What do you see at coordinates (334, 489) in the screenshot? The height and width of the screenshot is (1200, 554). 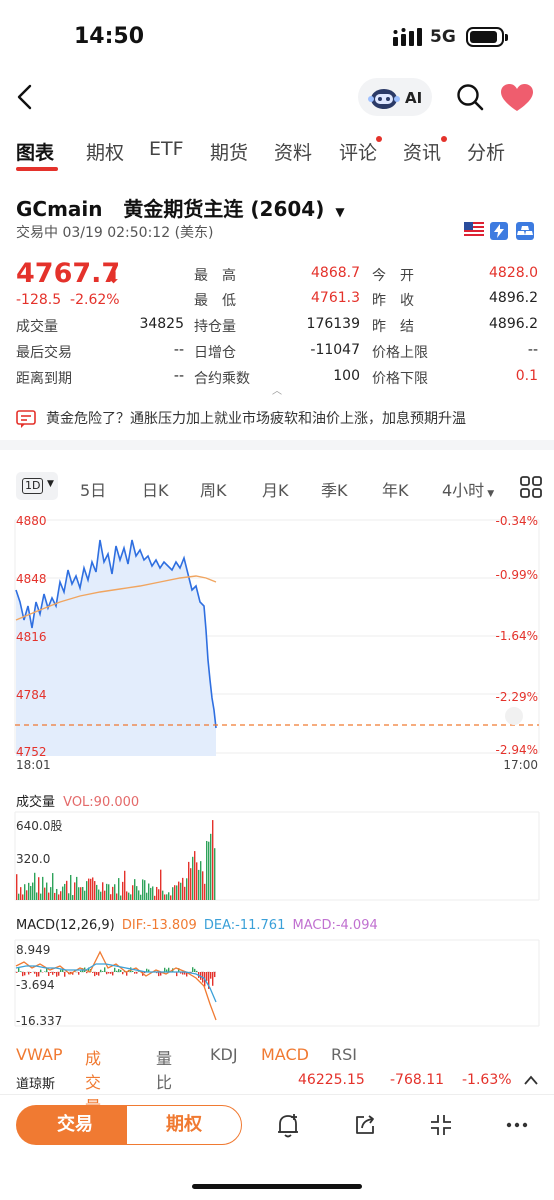 I see `period-quarter-k: 季K` at bounding box center [334, 489].